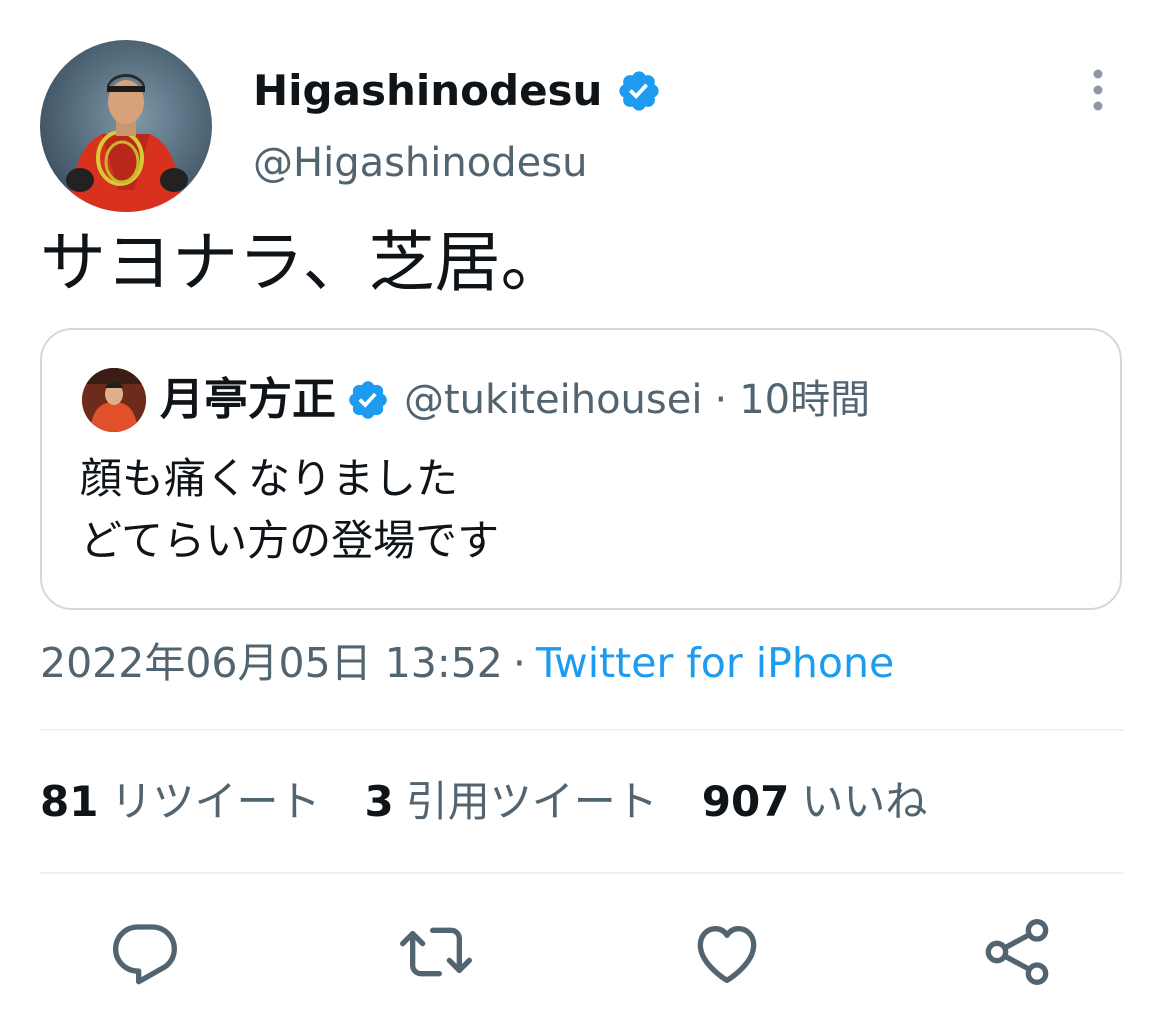 The height and width of the screenshot is (1024, 1163). I want to click on quoted-time-ago: 10時間, so click(804, 400).